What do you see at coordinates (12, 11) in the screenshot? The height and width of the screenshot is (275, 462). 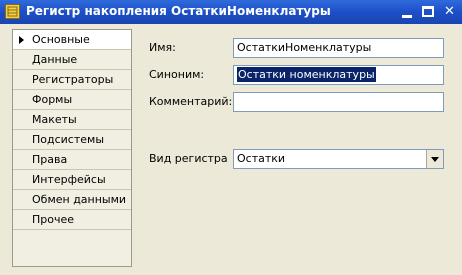 I see `register-icon` at bounding box center [12, 11].